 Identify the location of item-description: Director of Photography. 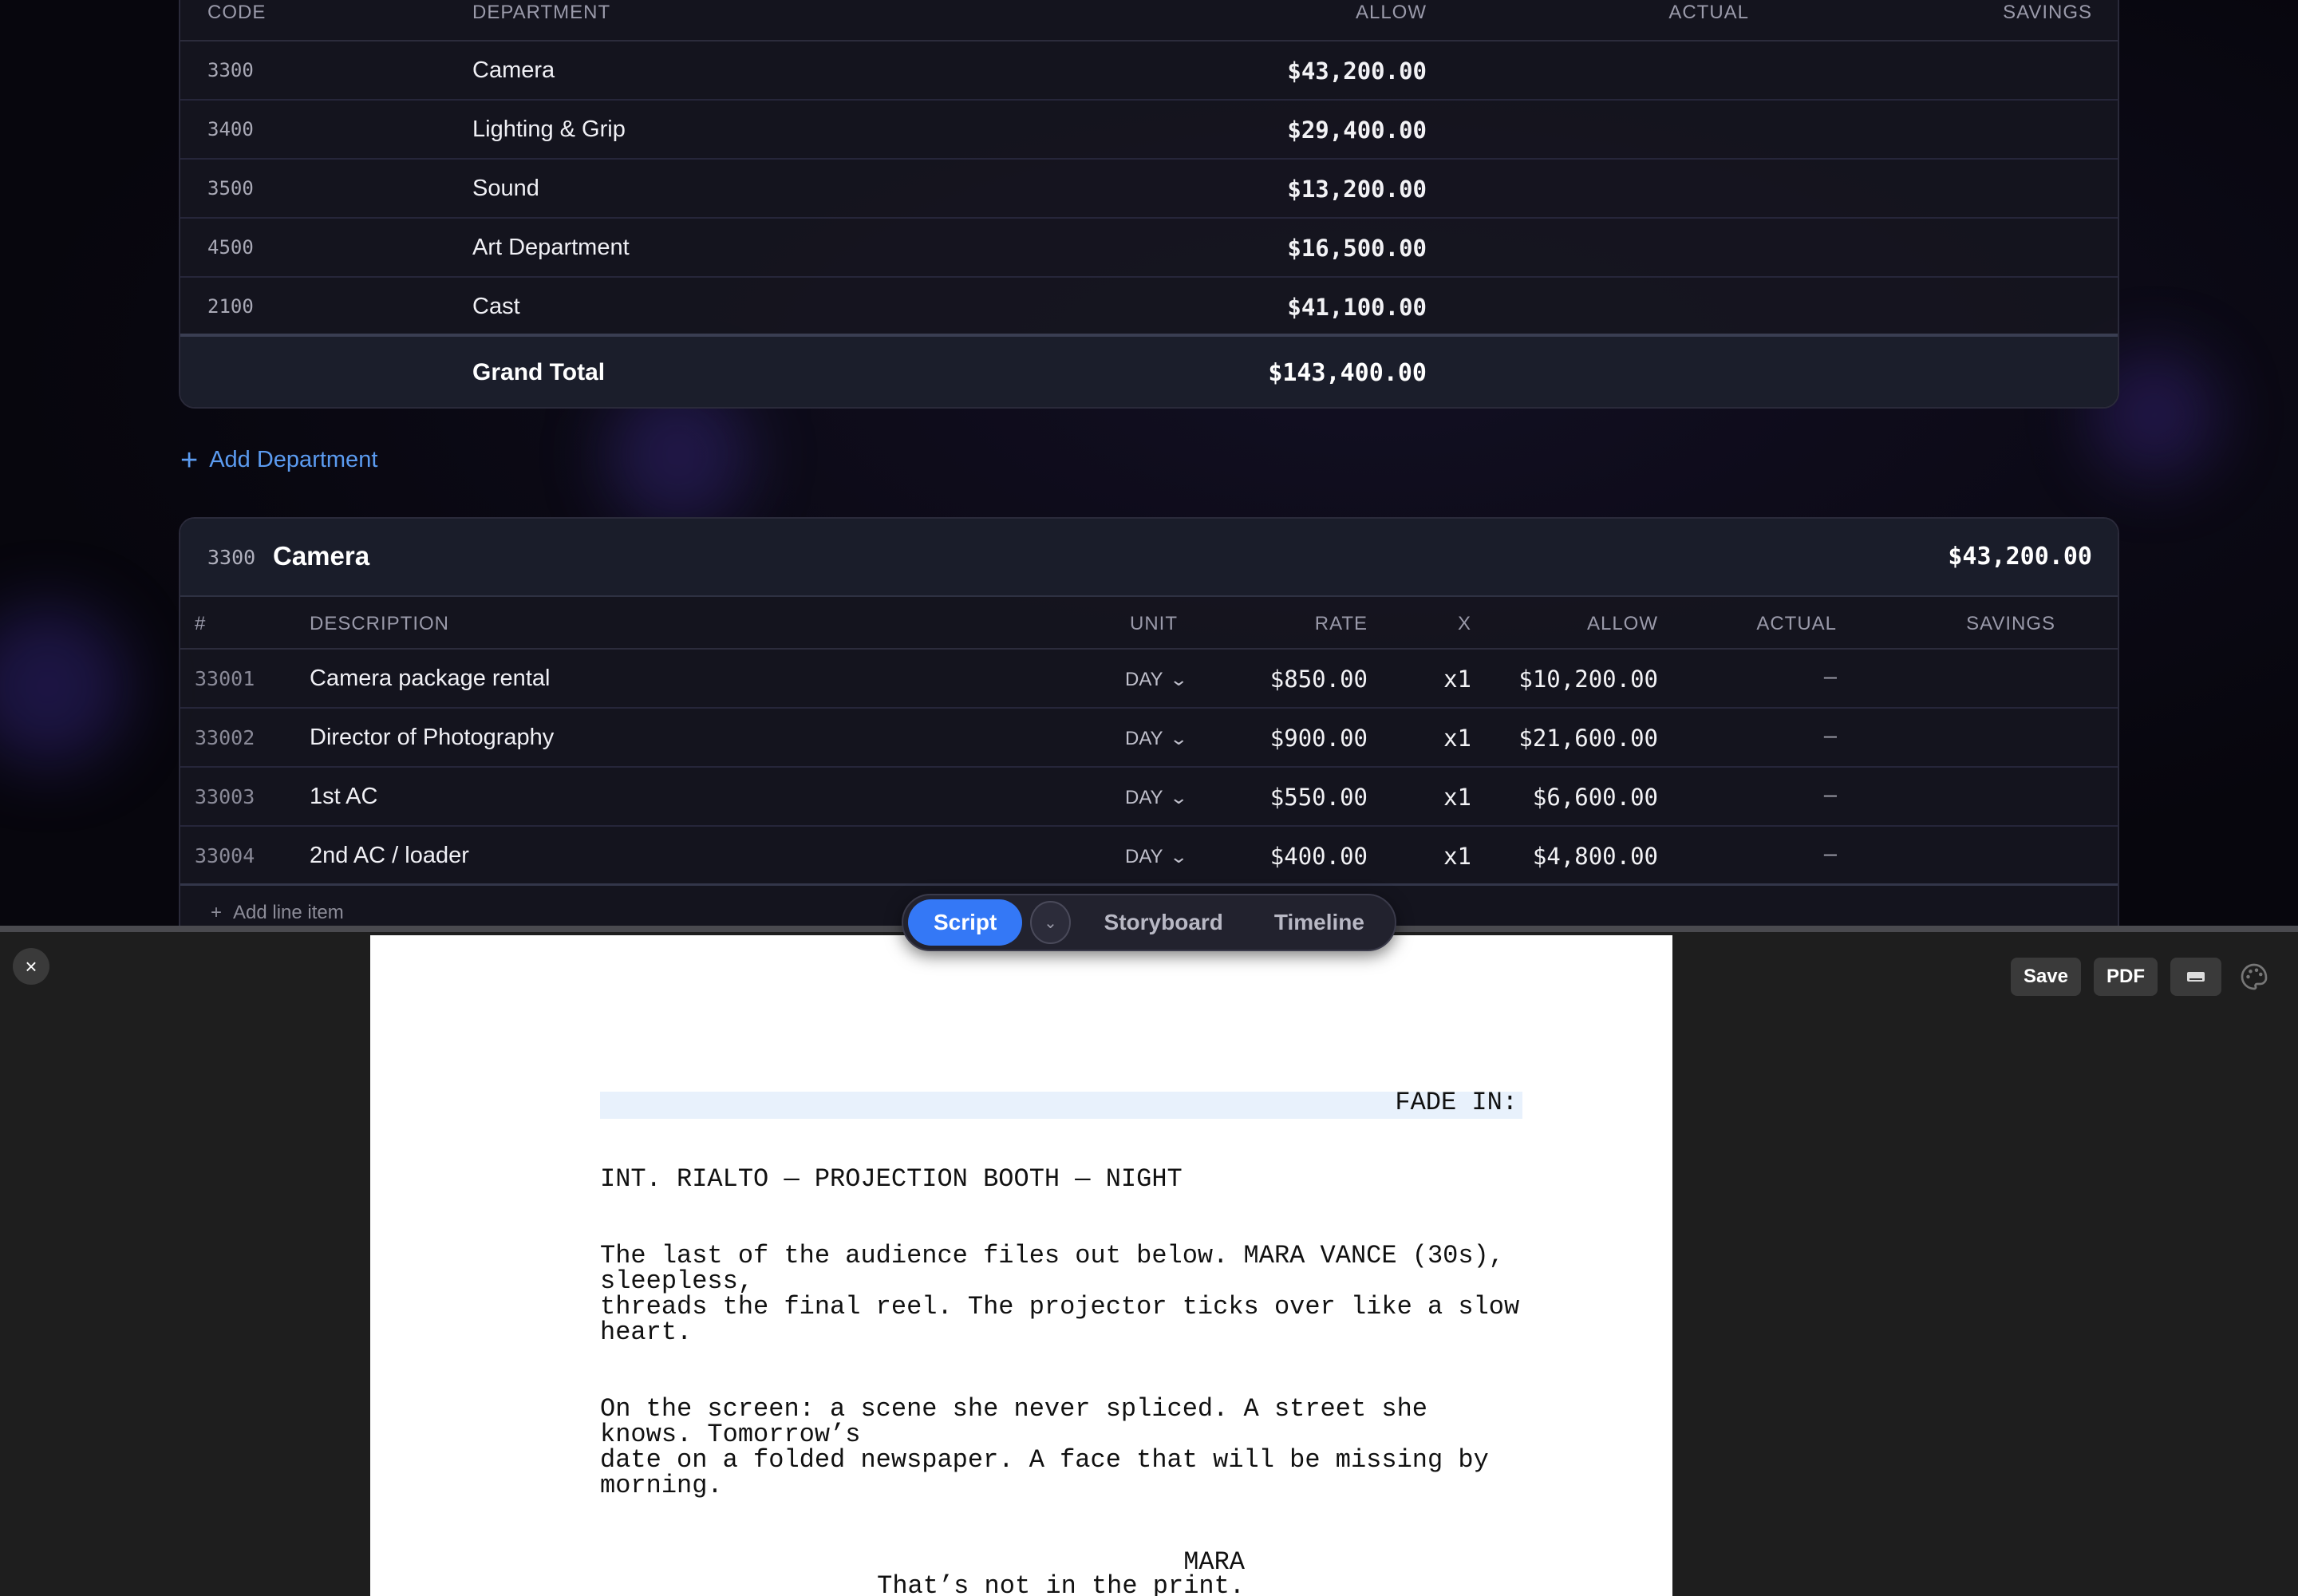
(432, 738).